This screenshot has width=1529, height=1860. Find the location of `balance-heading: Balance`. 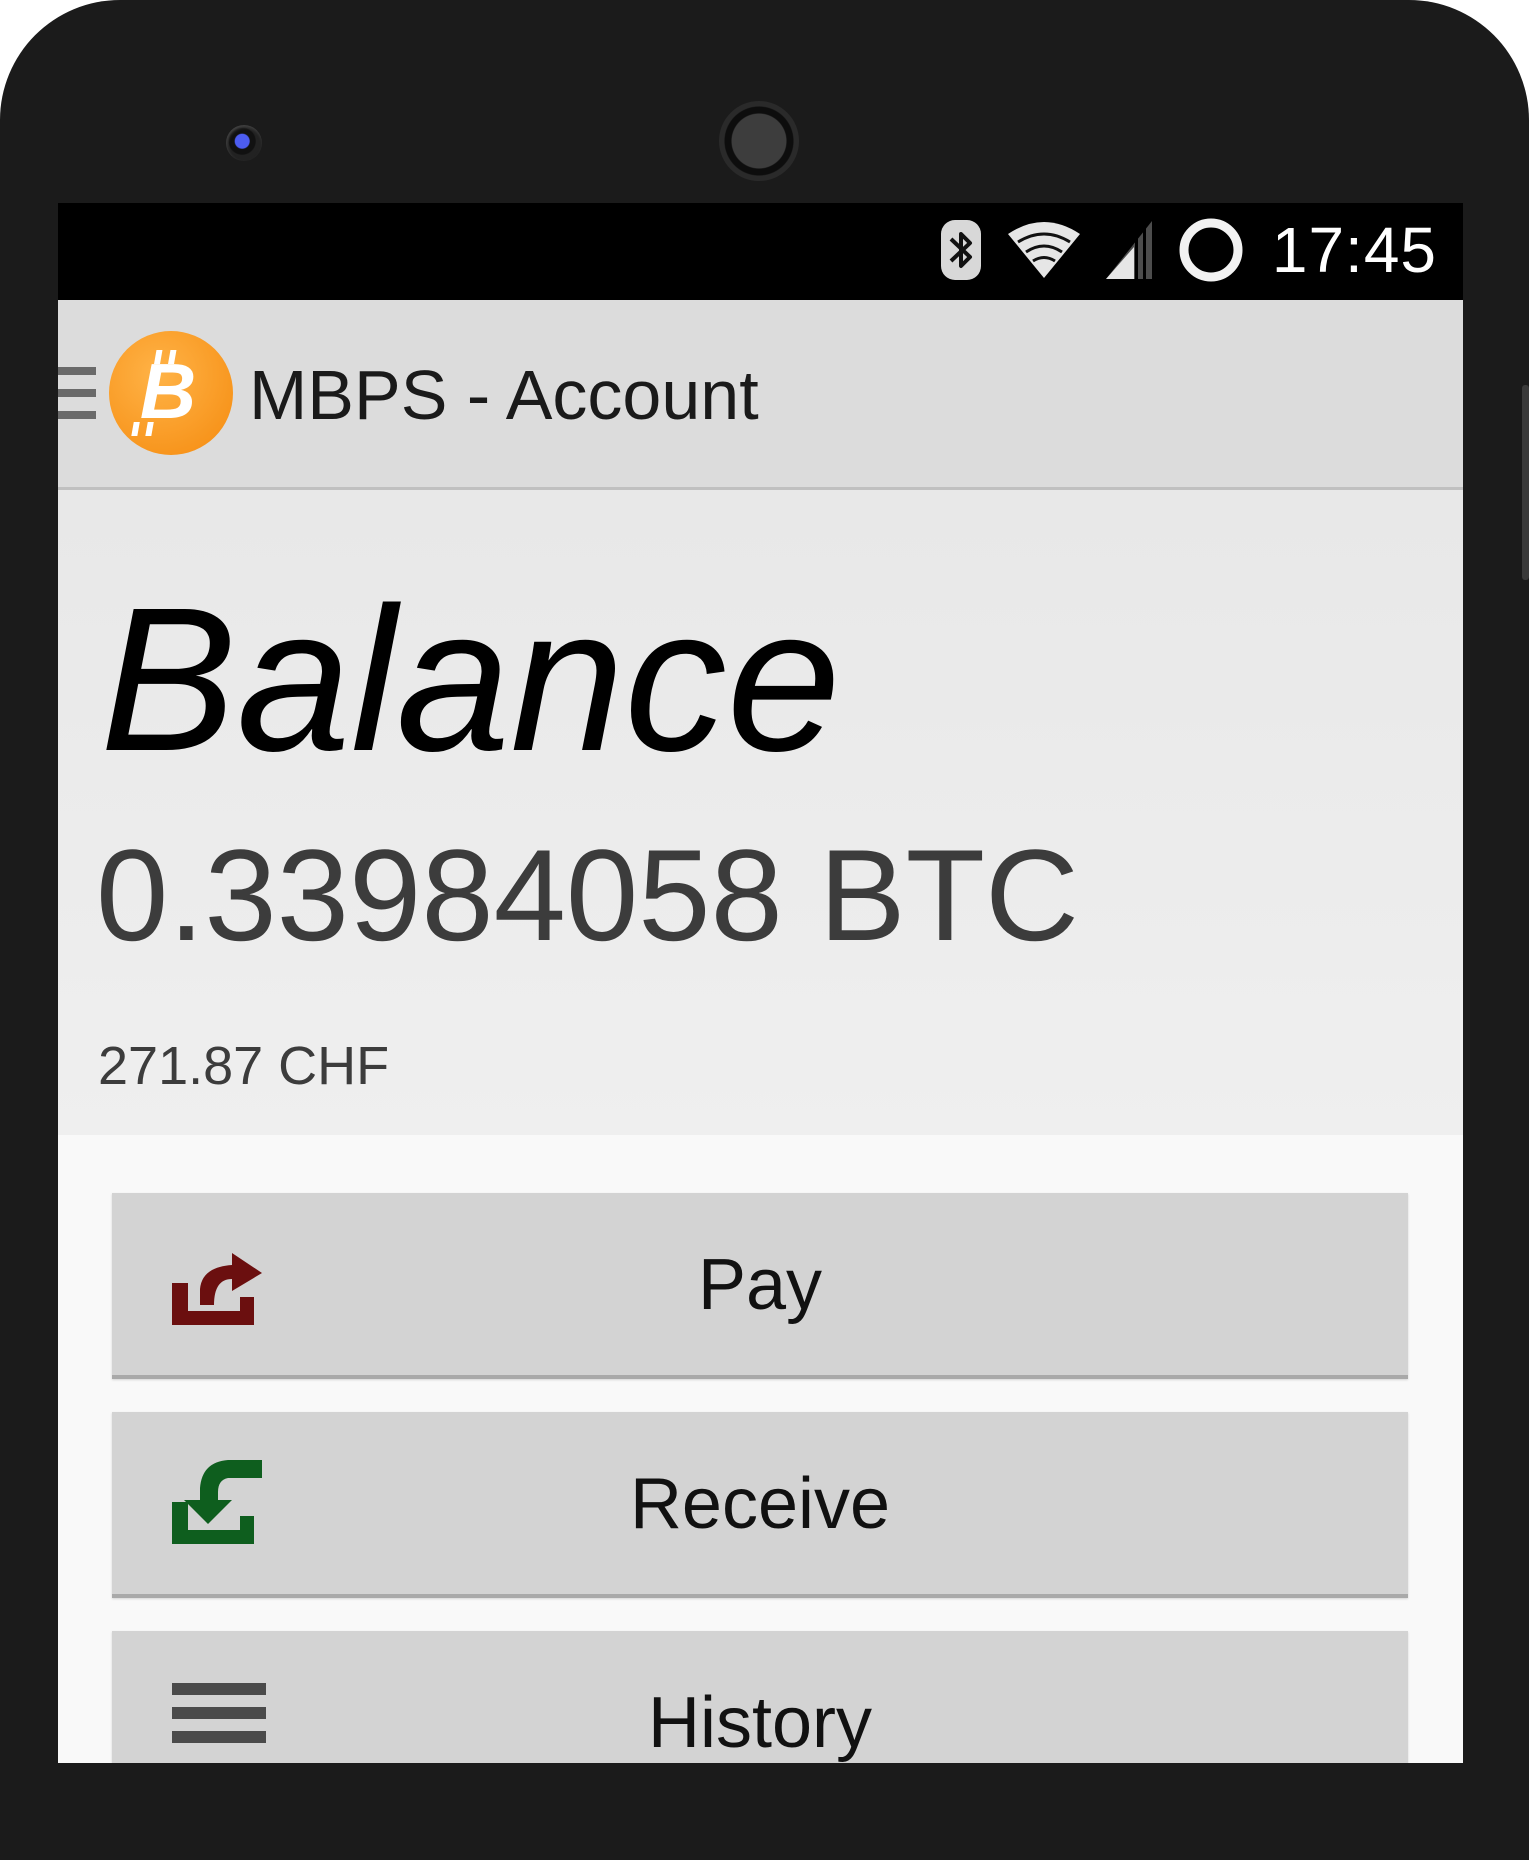

balance-heading: Balance is located at coordinates (470, 679).